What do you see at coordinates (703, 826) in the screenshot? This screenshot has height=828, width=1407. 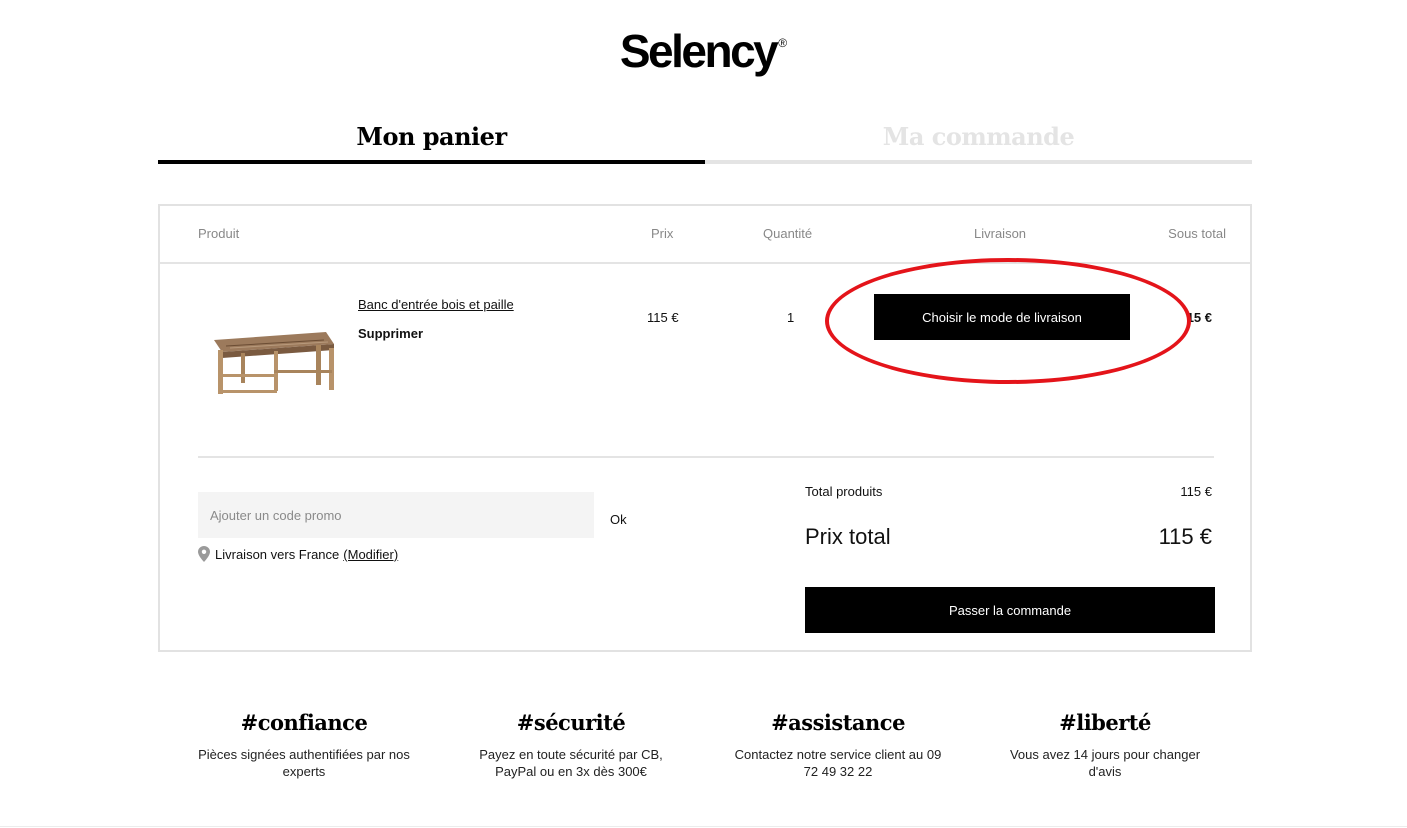 I see `footer-divider` at bounding box center [703, 826].